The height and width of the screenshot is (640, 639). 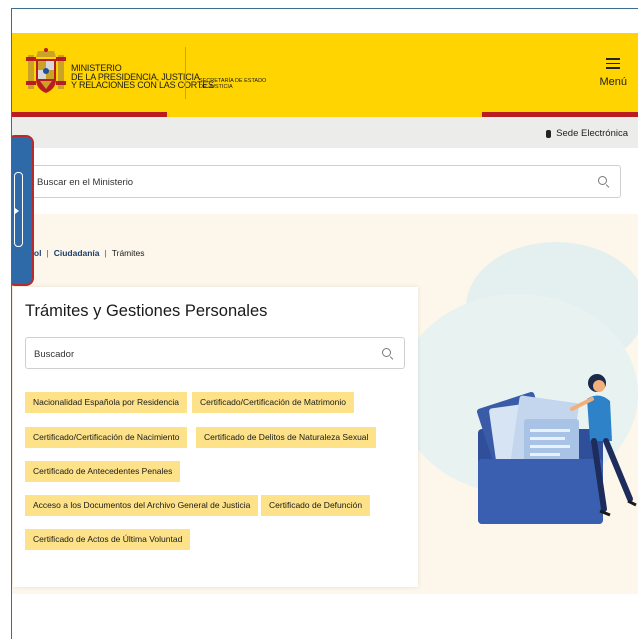 What do you see at coordinates (85, 182) in the screenshot?
I see `site-search-placeholder: Buscar en el Ministerio` at bounding box center [85, 182].